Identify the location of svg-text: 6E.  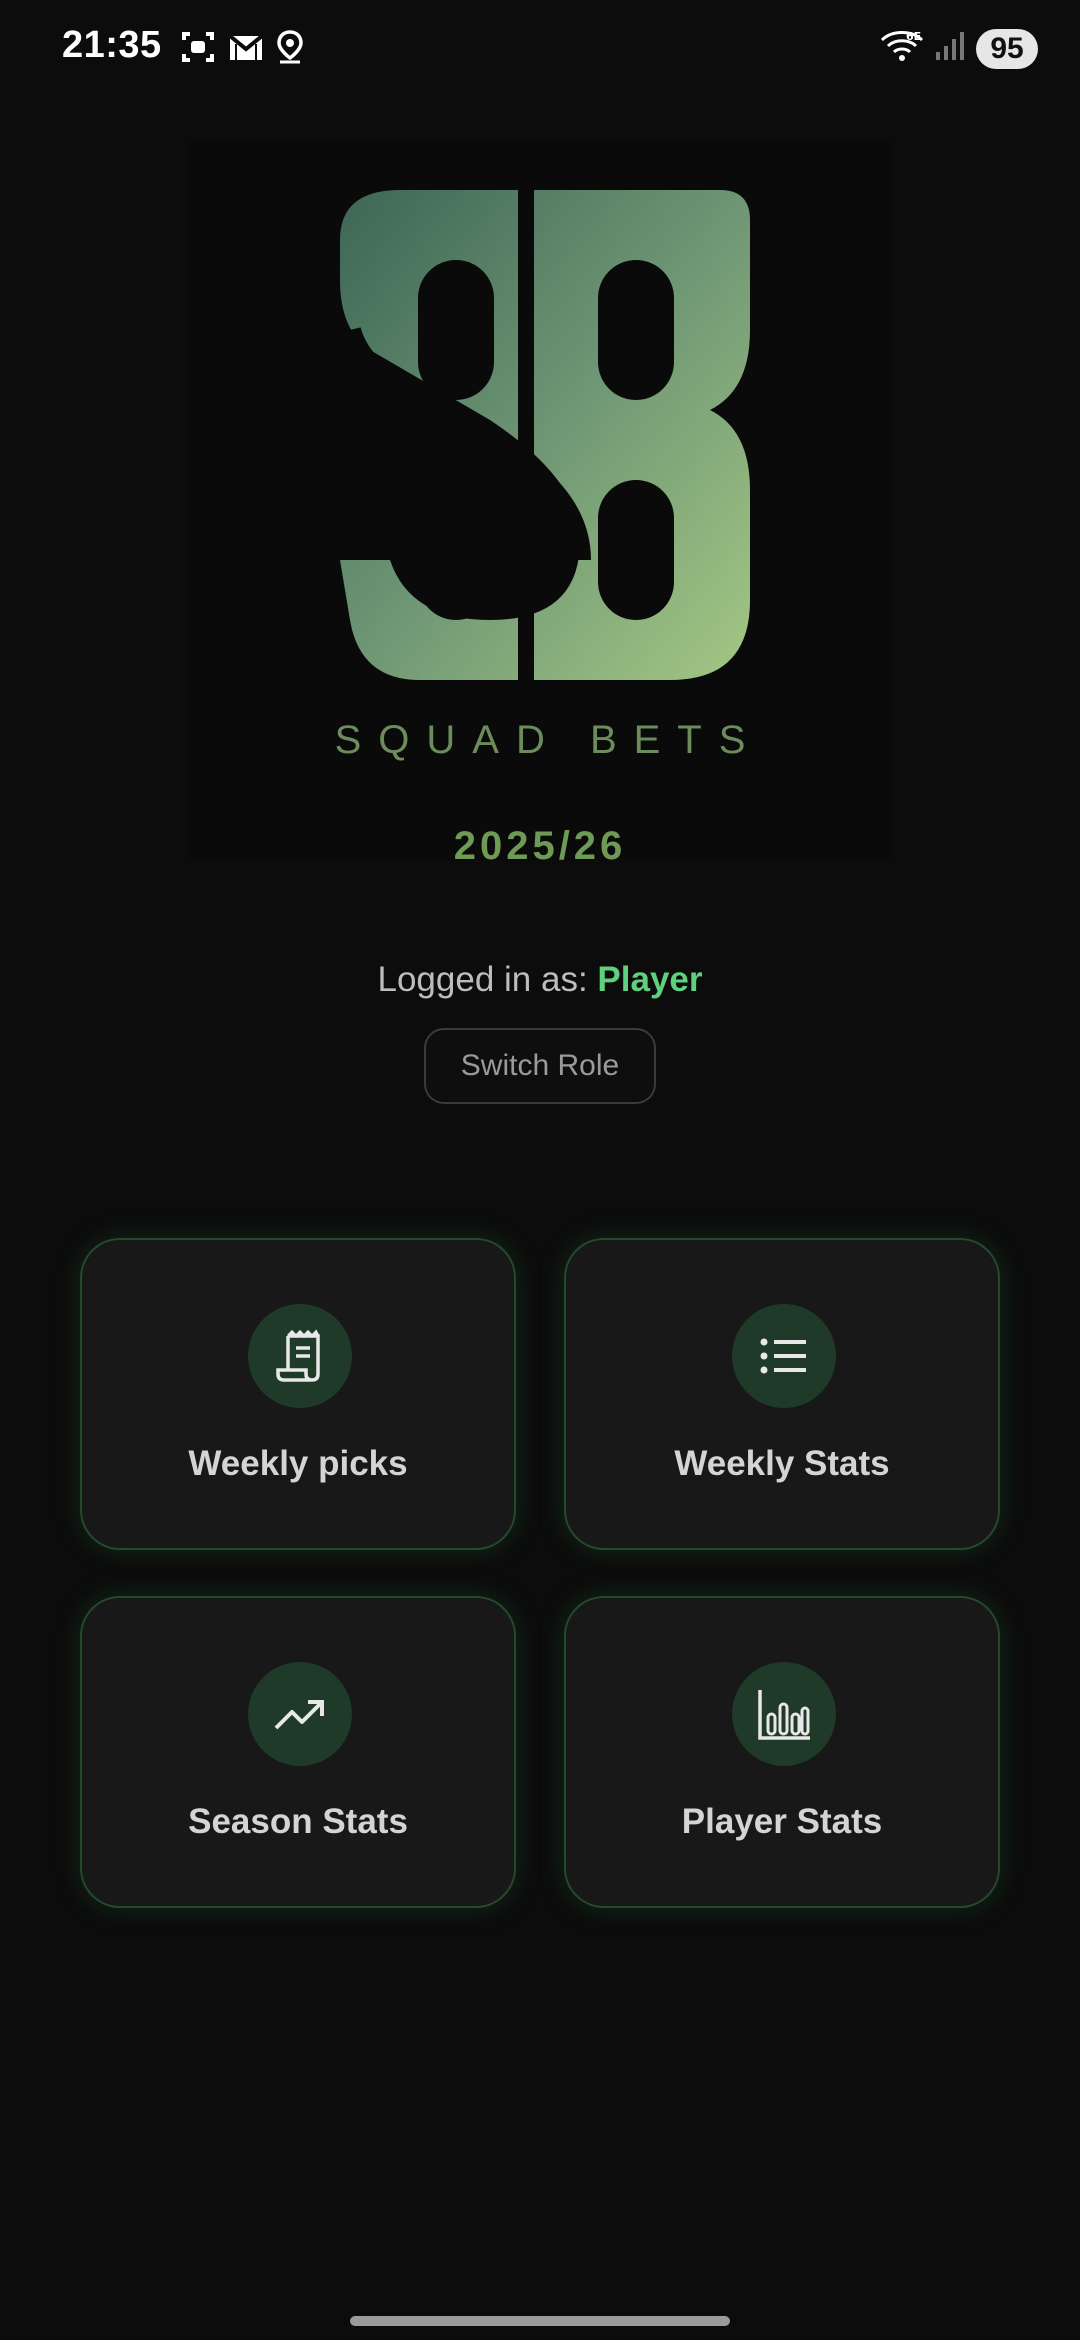
(913, 36).